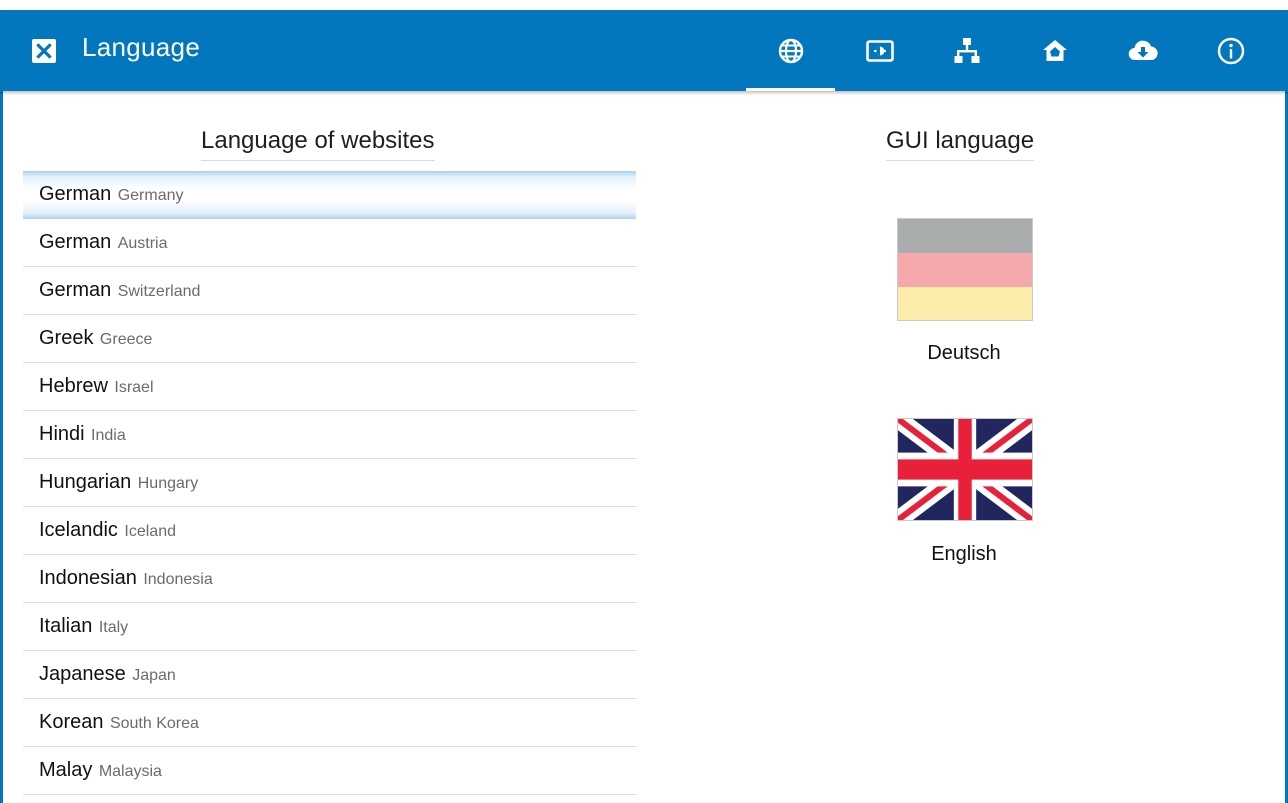 The height and width of the screenshot is (803, 1288). Describe the element at coordinates (178, 579) in the screenshot. I see `language-region: Indonesia` at that location.